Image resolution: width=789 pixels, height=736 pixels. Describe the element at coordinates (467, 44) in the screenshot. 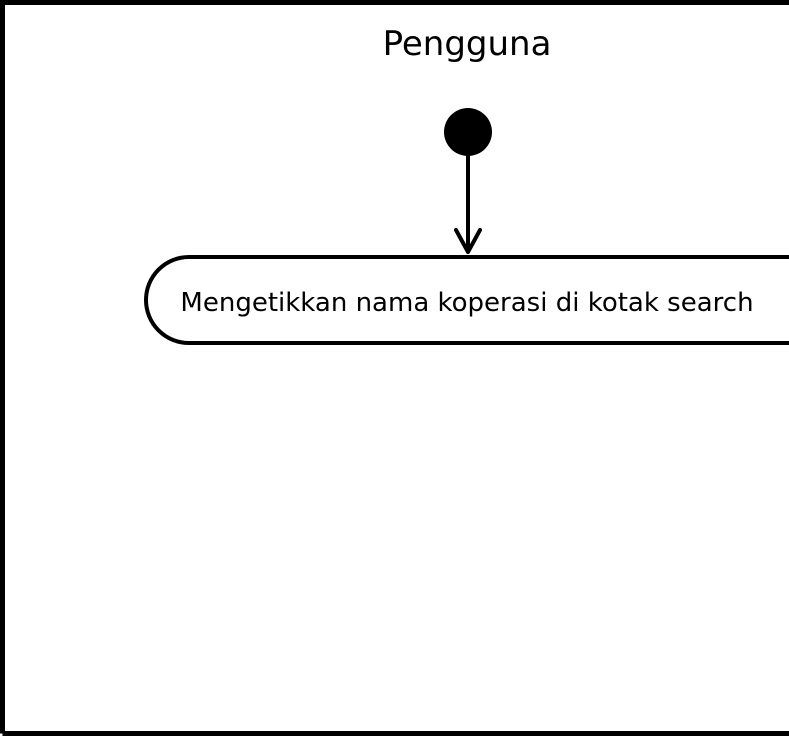

I see `swimlane-title: Pengguna` at that location.